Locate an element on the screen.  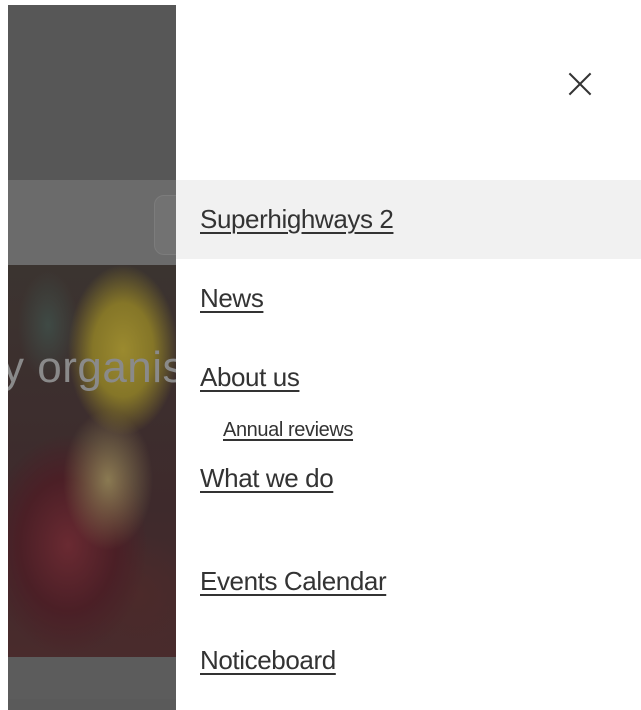
background-search-box is located at coordinates (165, 225).